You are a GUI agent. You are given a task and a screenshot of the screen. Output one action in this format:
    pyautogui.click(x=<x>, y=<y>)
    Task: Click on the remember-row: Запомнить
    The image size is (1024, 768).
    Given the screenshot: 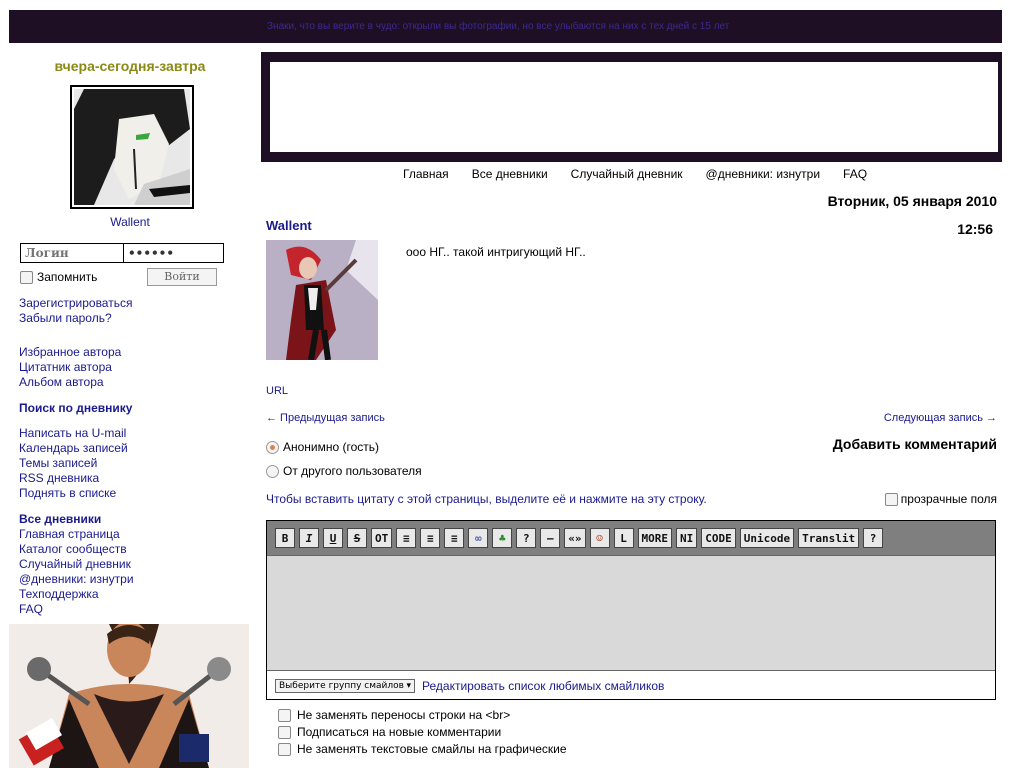 What is the action you would take?
    pyautogui.click(x=58, y=277)
    